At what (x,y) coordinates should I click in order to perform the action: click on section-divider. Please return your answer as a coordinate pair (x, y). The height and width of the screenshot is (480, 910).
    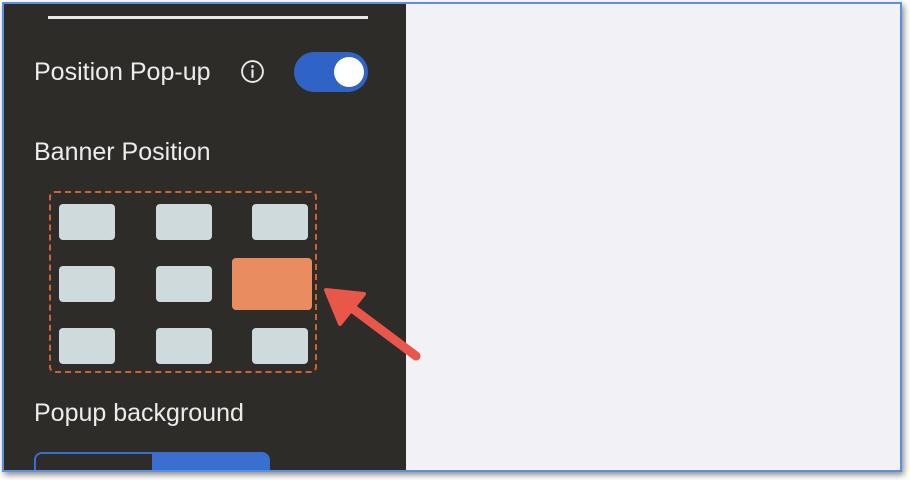
    Looking at the image, I should click on (208, 17).